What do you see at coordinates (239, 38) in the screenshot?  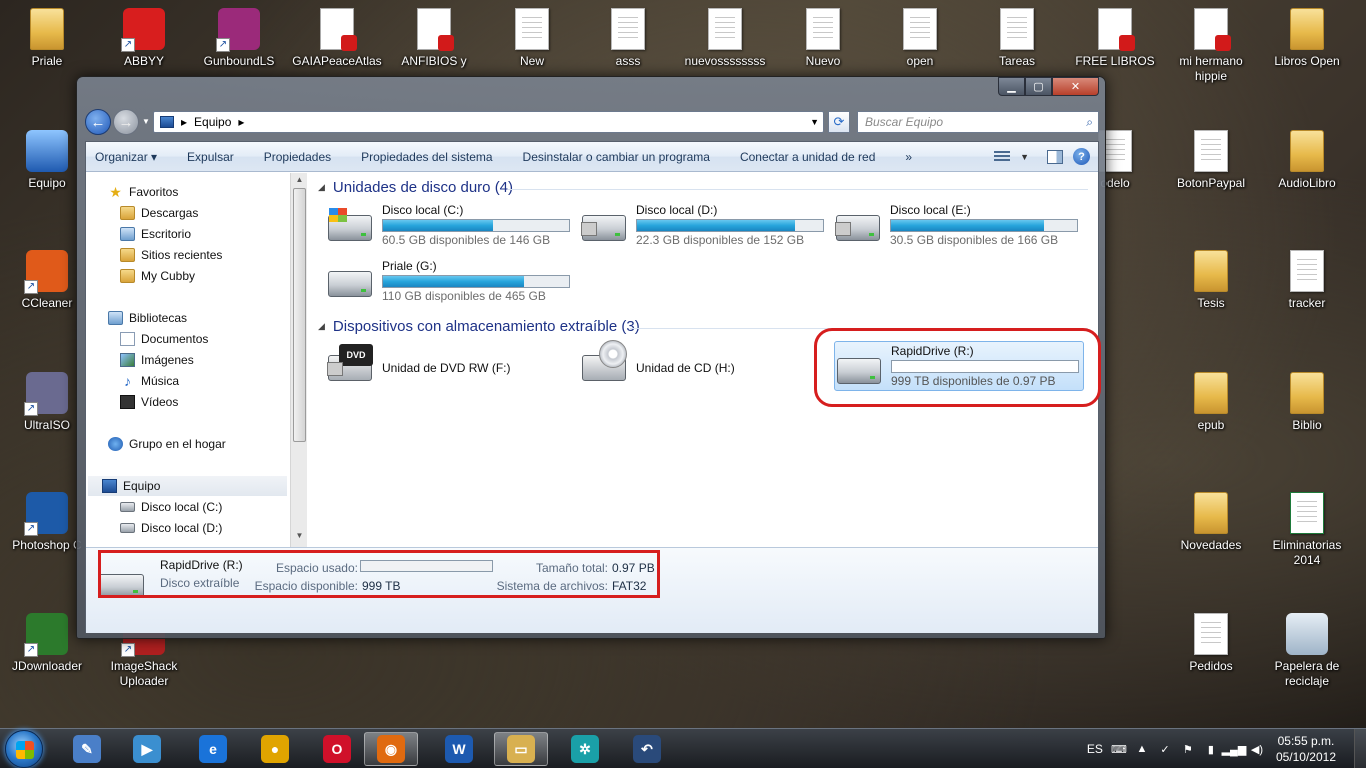 I see `desktop-icon-gunboundls: GunboundLS` at bounding box center [239, 38].